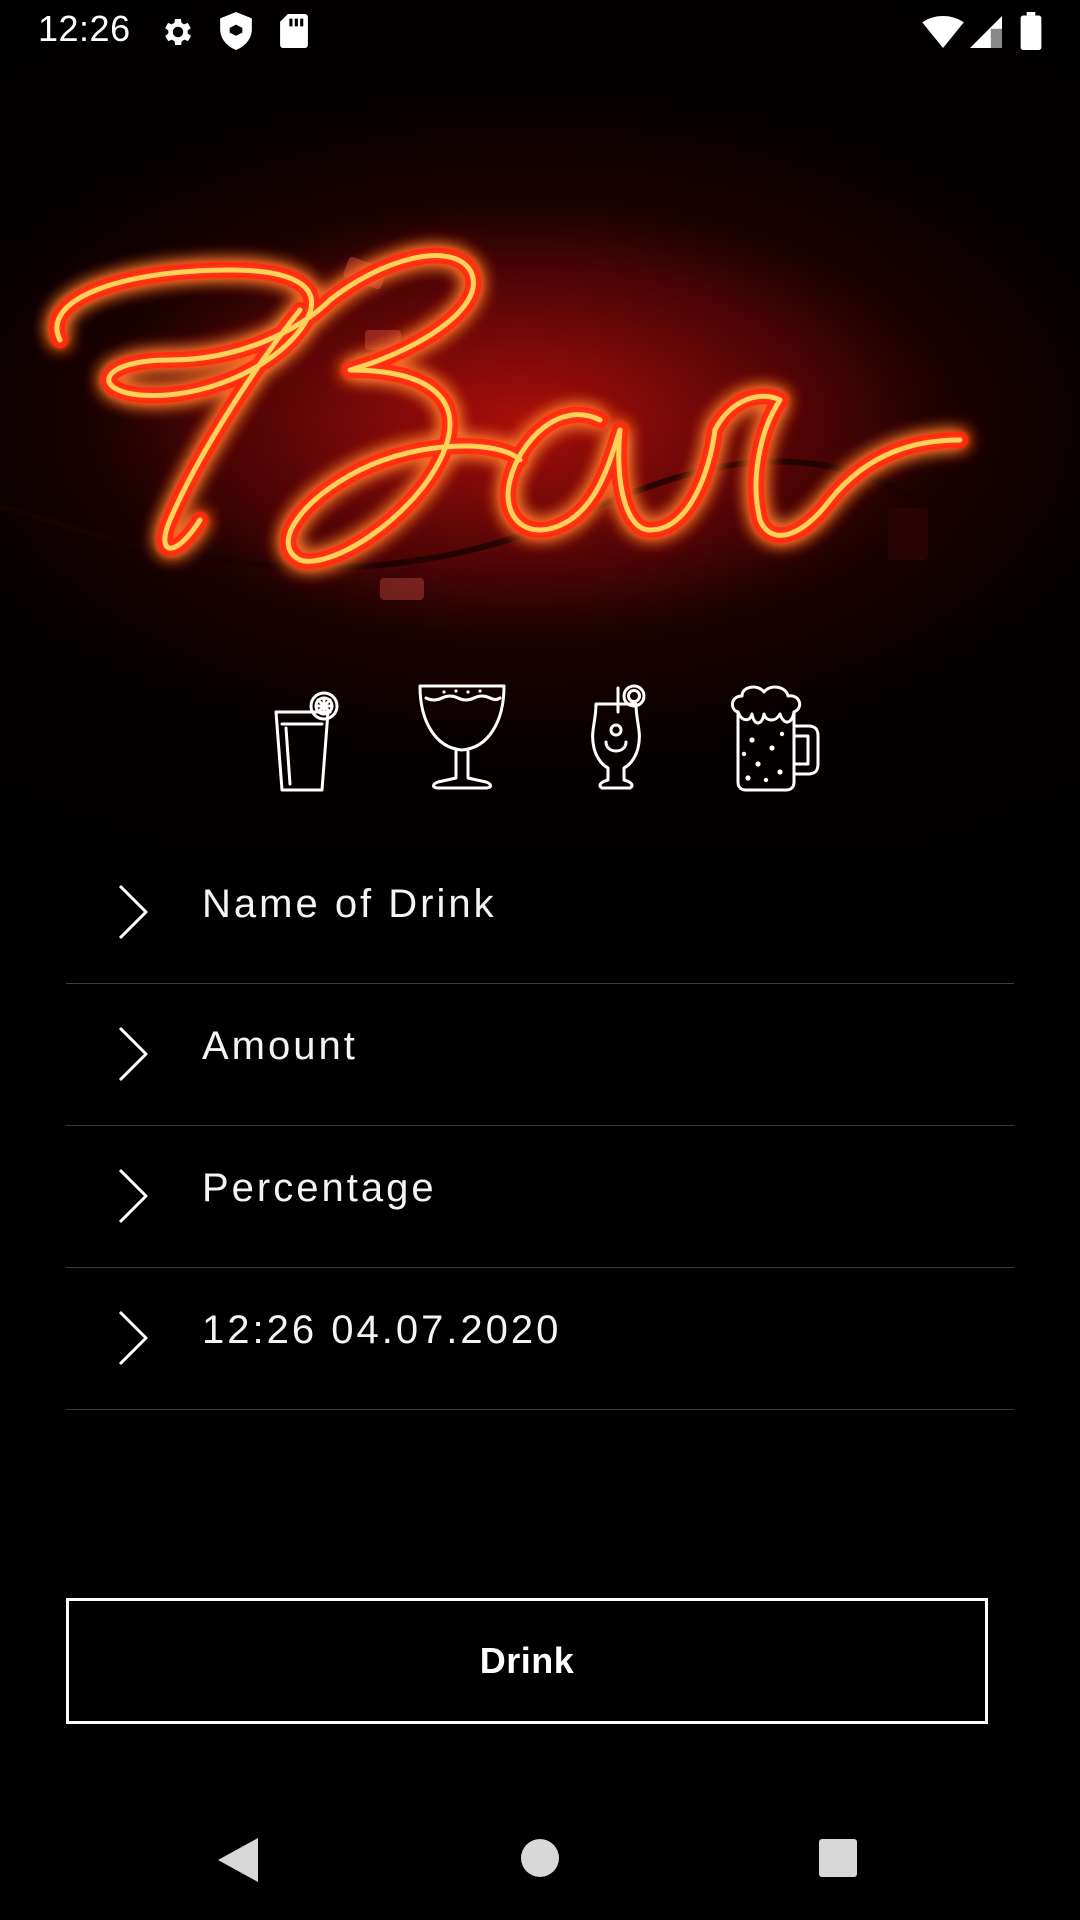  What do you see at coordinates (776, 737) in the screenshot?
I see `beer-mug-icon` at bounding box center [776, 737].